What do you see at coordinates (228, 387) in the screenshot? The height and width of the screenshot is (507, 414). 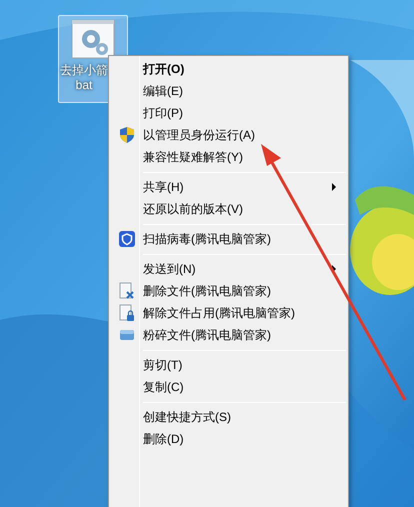 I see `menu-item: 复制(C)` at bounding box center [228, 387].